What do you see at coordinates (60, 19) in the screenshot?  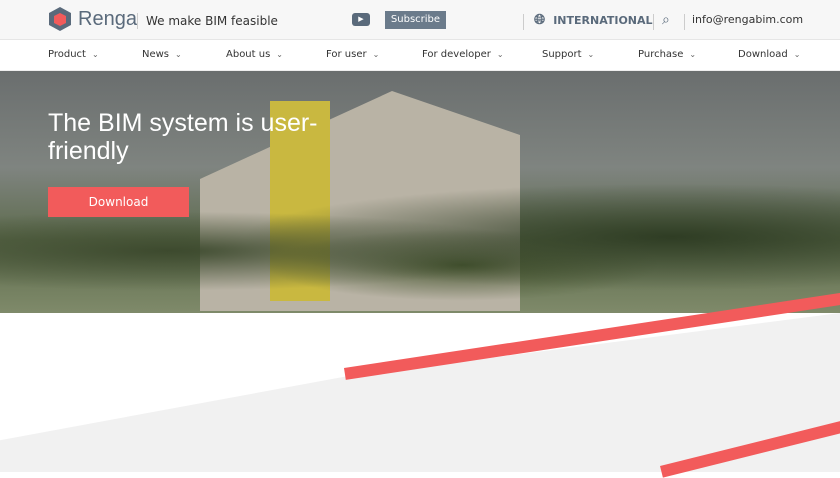 I see `renga-logo-icon` at bounding box center [60, 19].